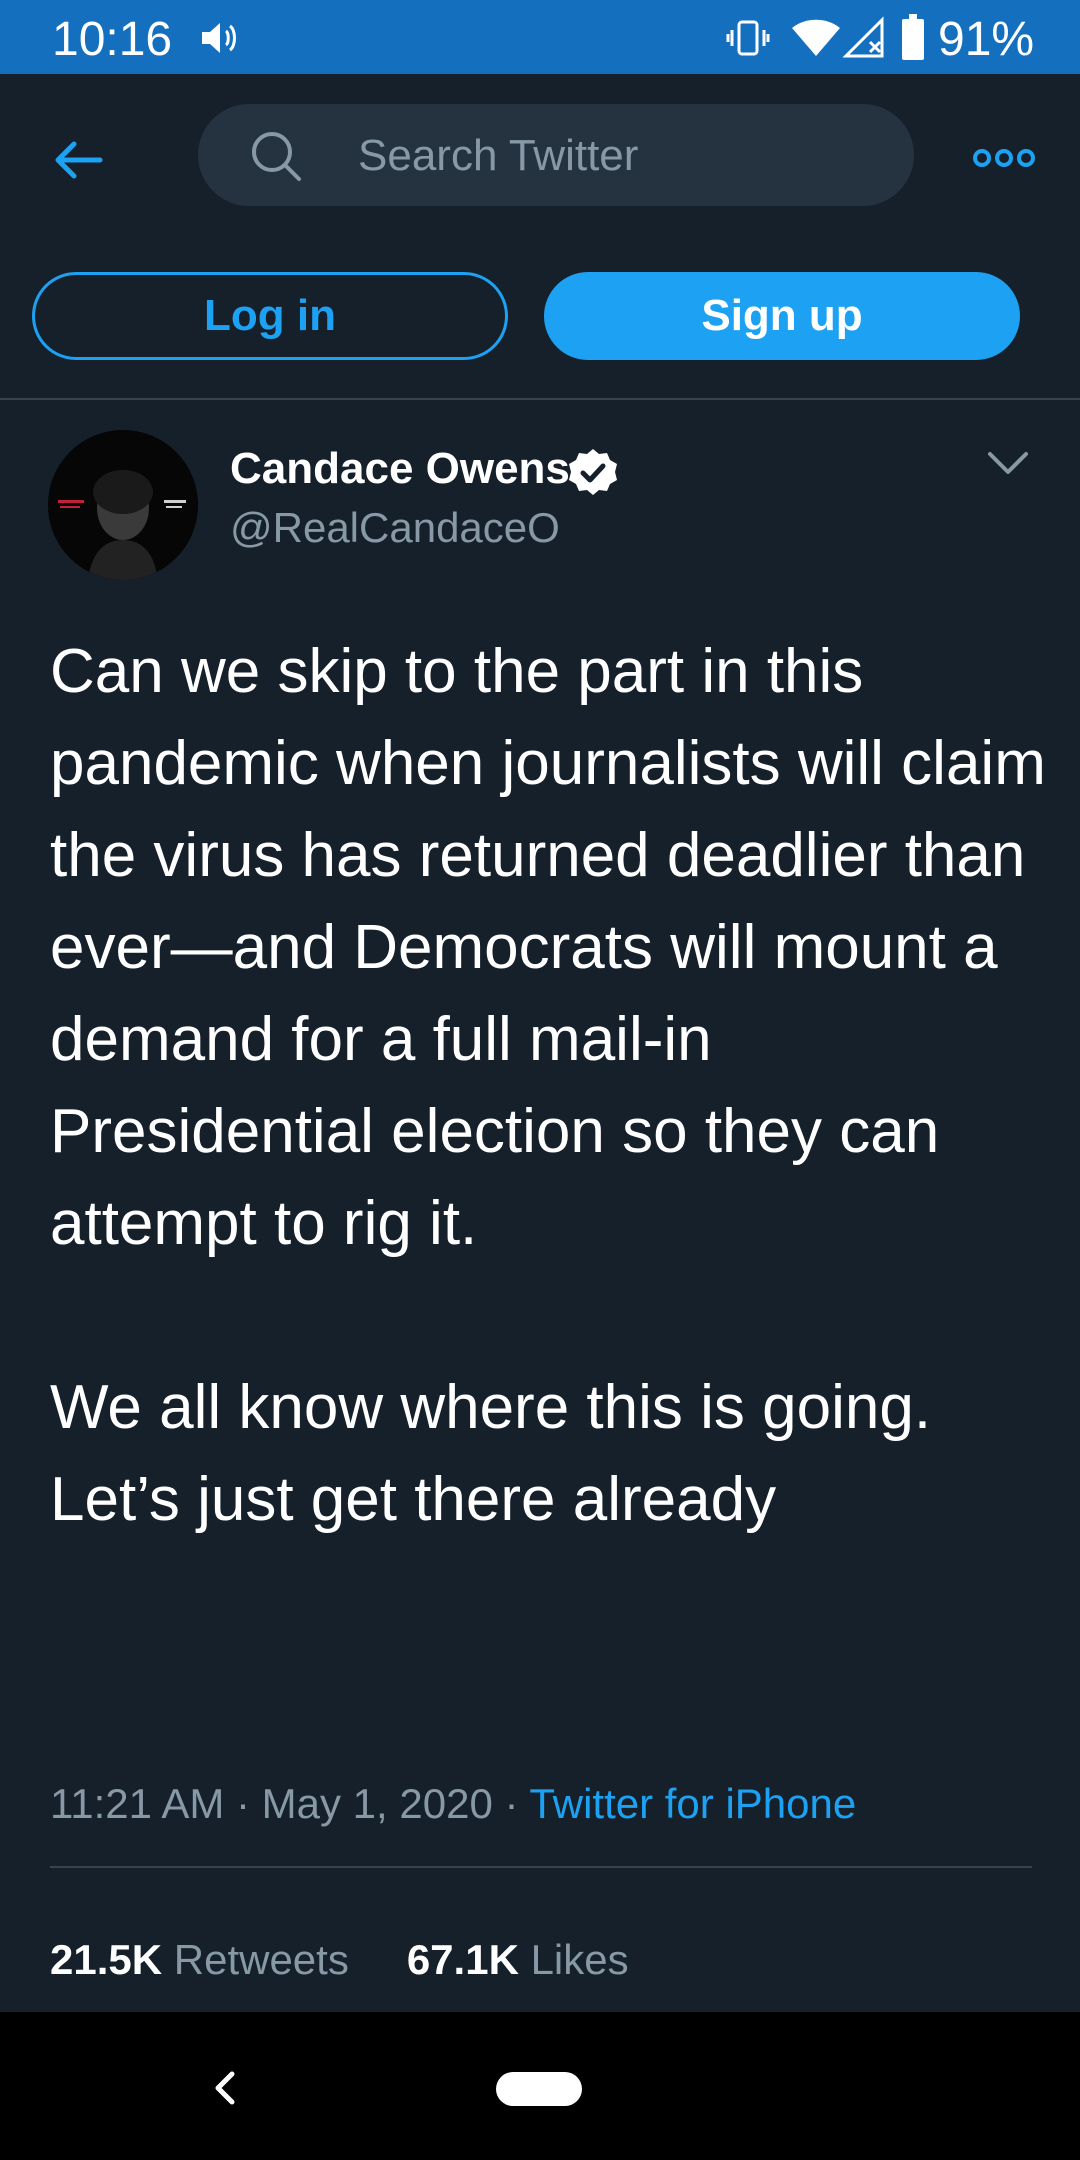 The height and width of the screenshot is (2160, 1080). I want to click on retweets-stat: 21.5K Retweets, so click(199, 1959).